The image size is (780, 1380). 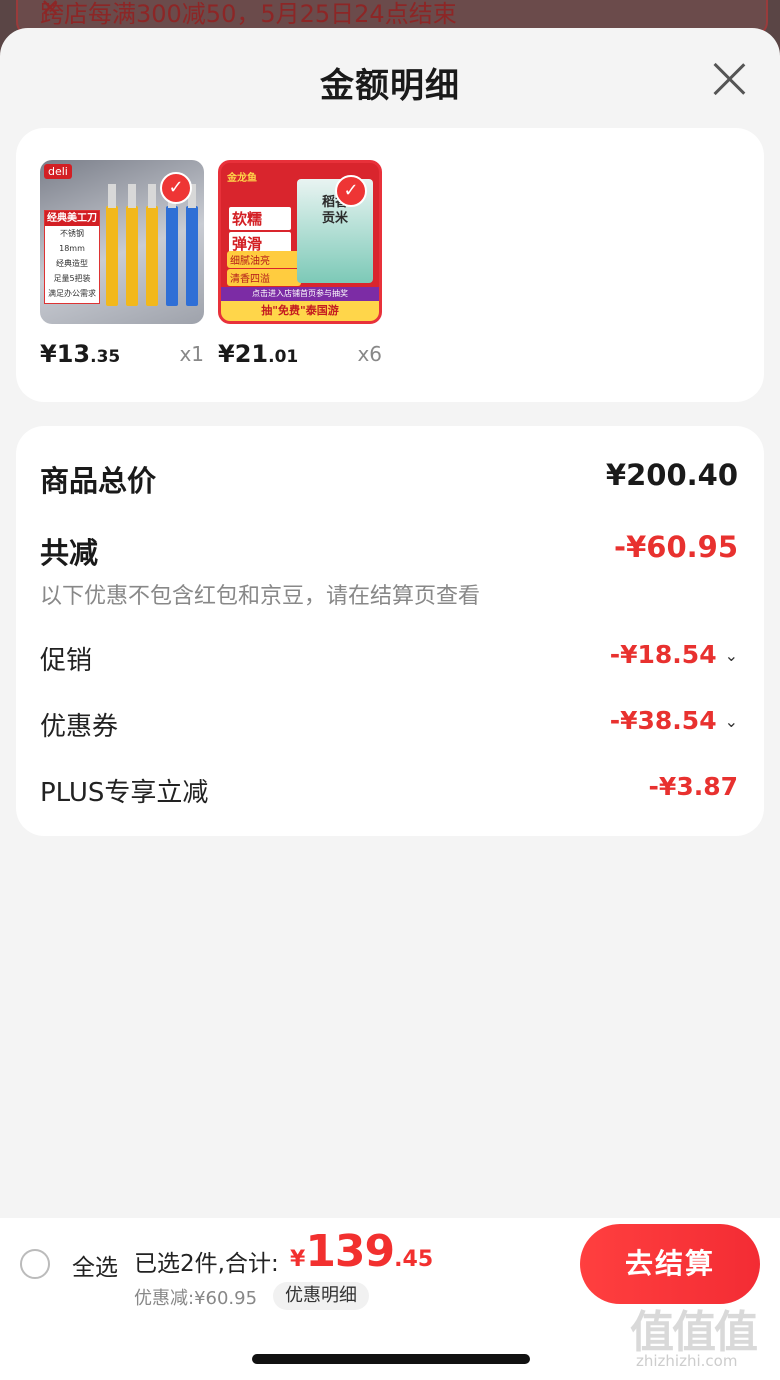 I want to click on discount-value: -¥60.95, so click(x=676, y=547).